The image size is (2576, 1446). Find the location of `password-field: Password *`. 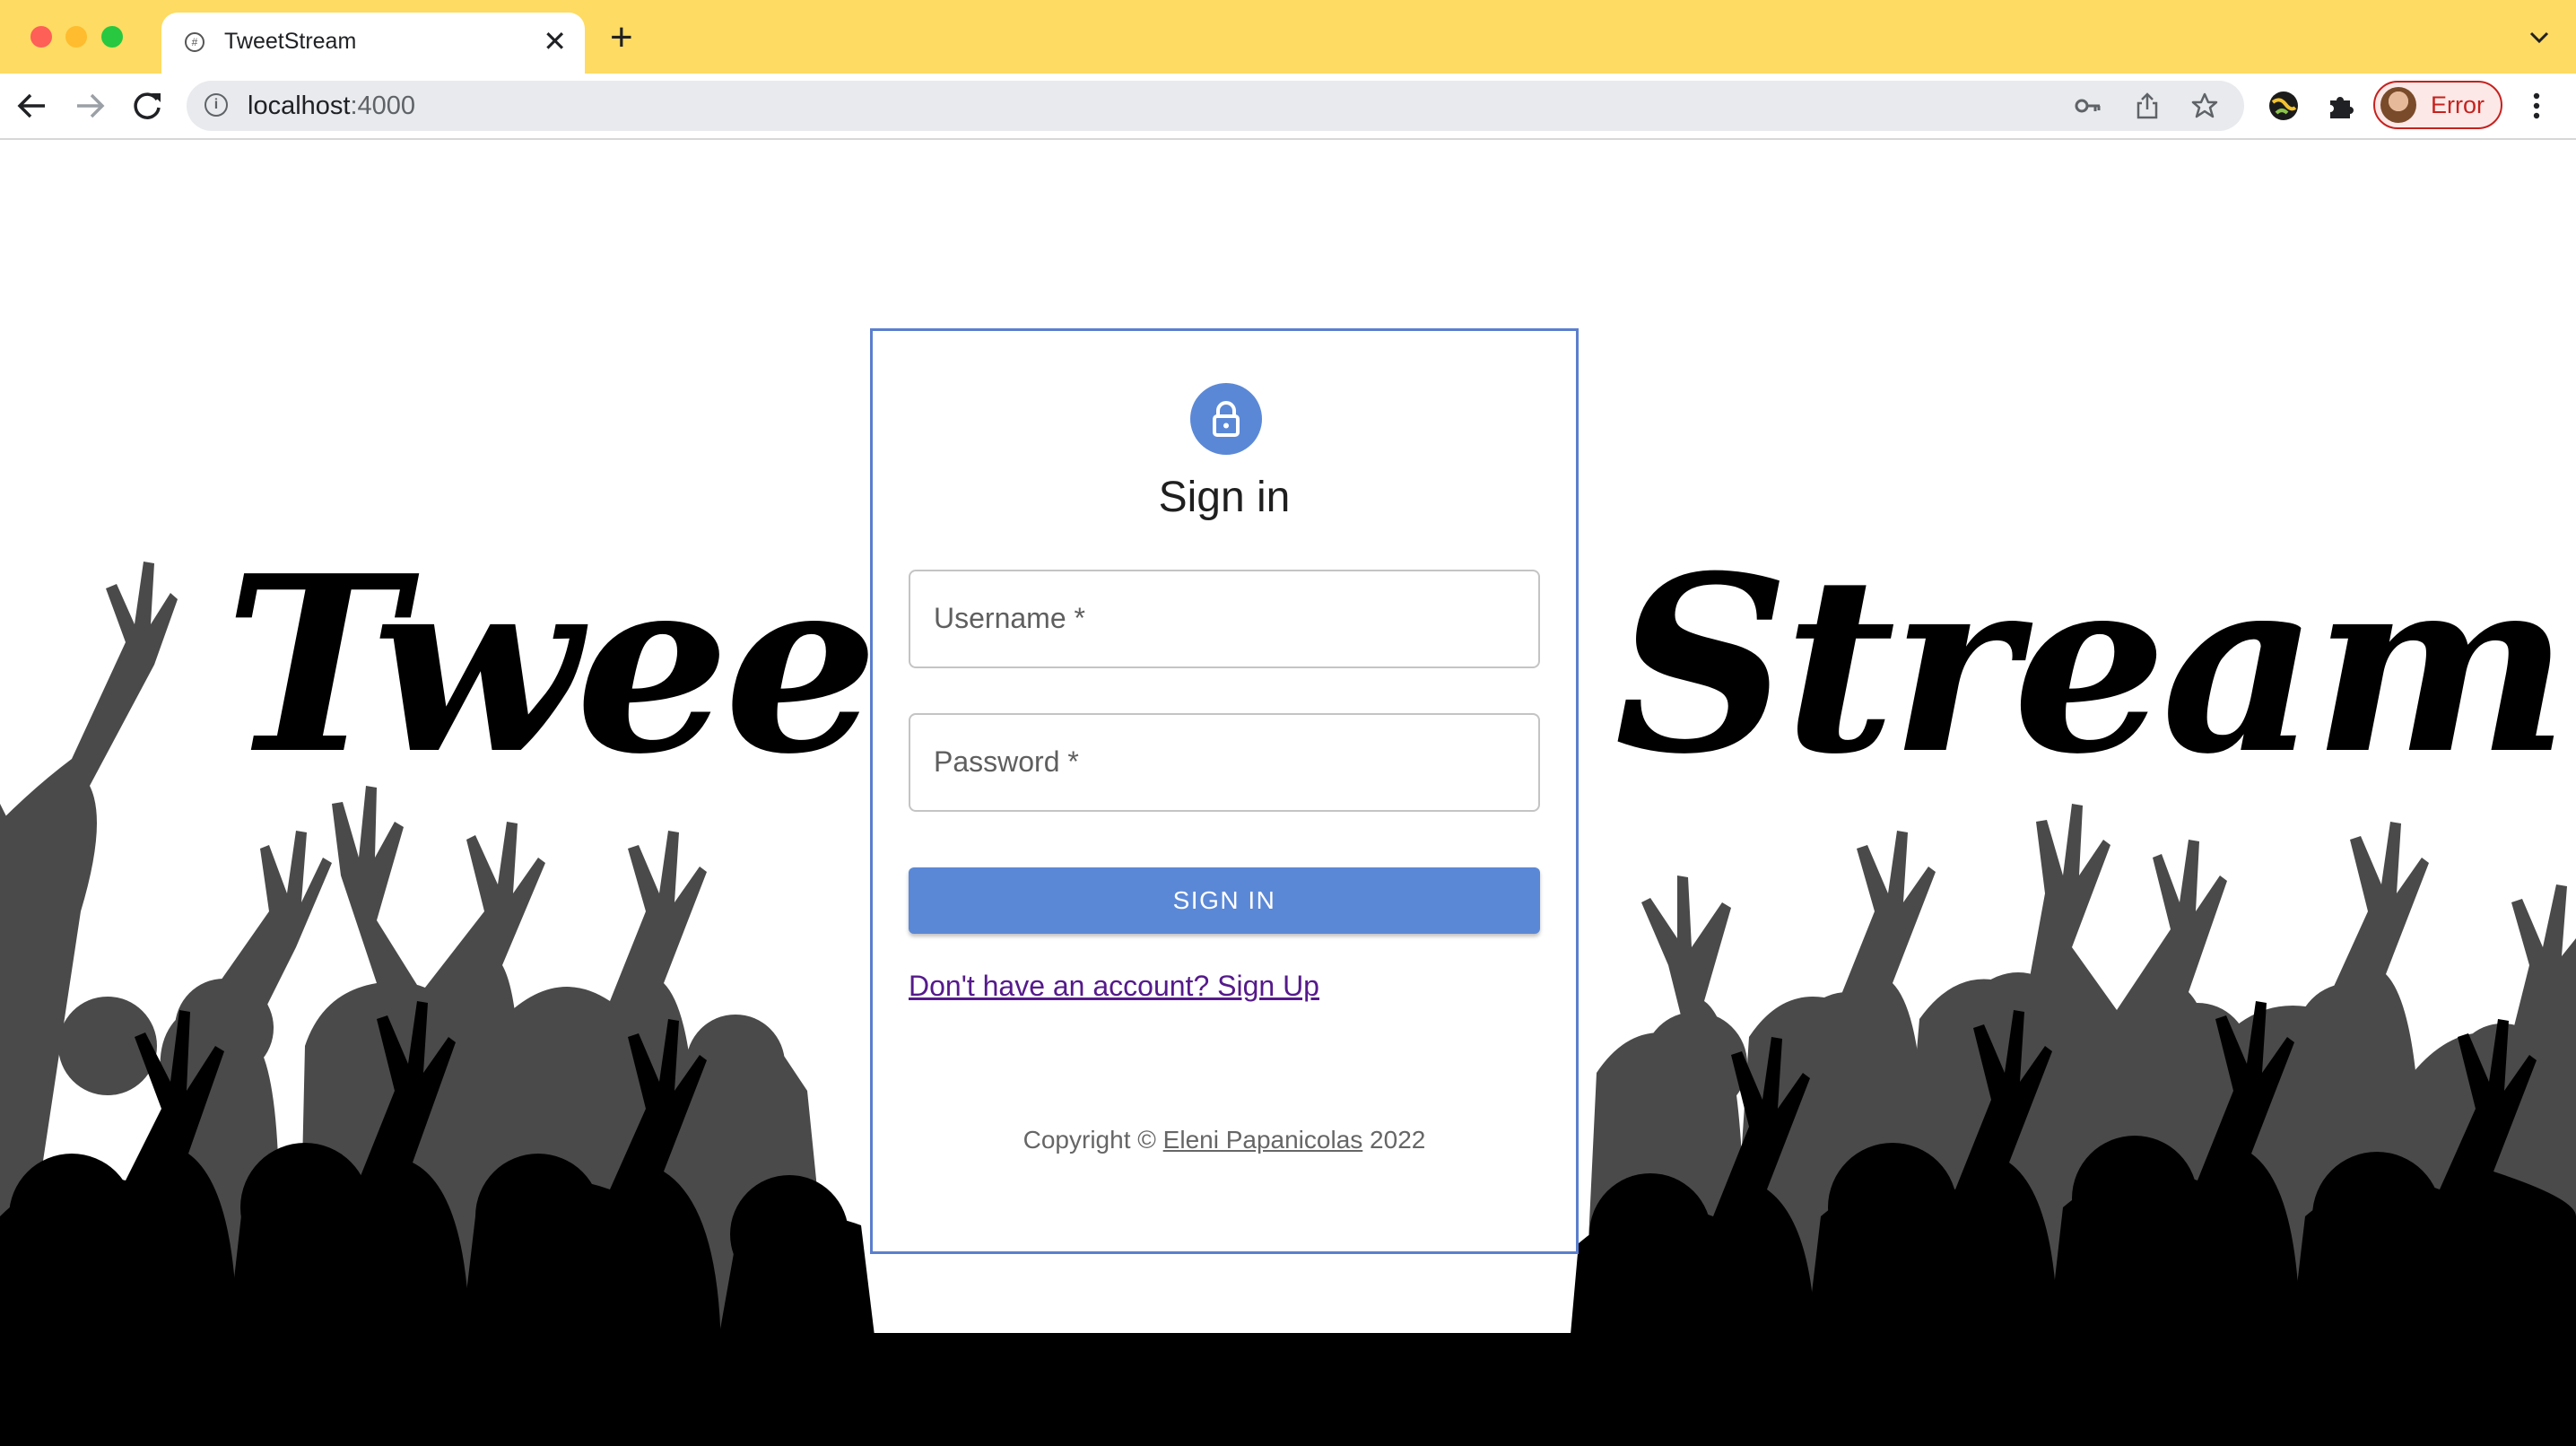

password-field: Password * is located at coordinates (1224, 762).